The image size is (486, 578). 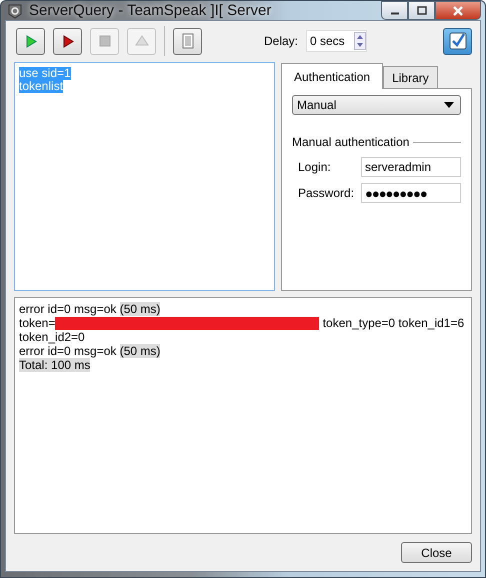 I want to click on maximize-icon, so click(x=421, y=11).